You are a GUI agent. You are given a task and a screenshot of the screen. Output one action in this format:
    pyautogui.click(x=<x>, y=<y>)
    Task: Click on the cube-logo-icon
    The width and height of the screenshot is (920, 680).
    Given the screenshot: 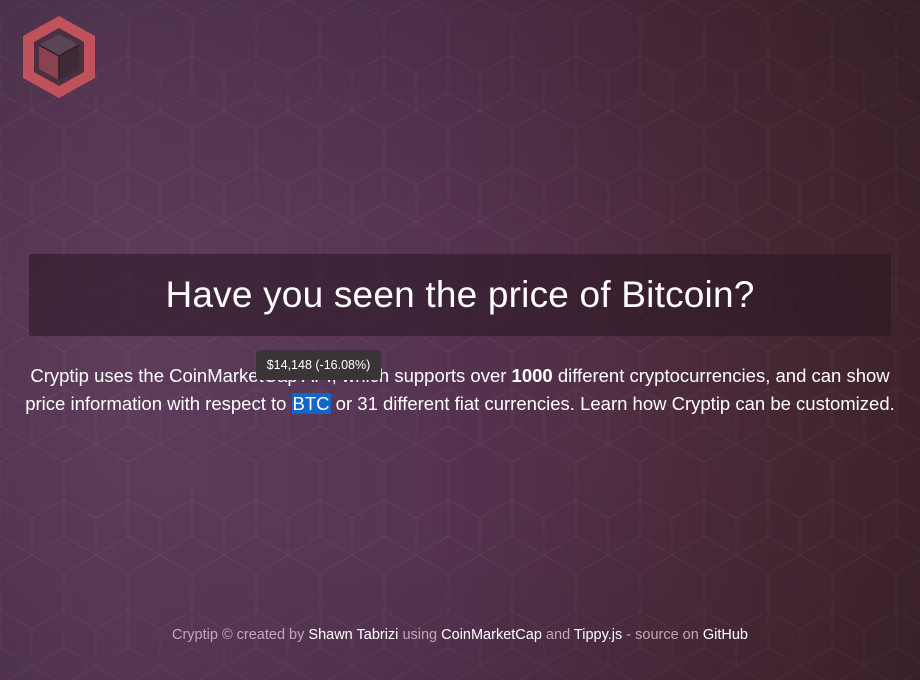 What is the action you would take?
    pyautogui.click(x=59, y=57)
    